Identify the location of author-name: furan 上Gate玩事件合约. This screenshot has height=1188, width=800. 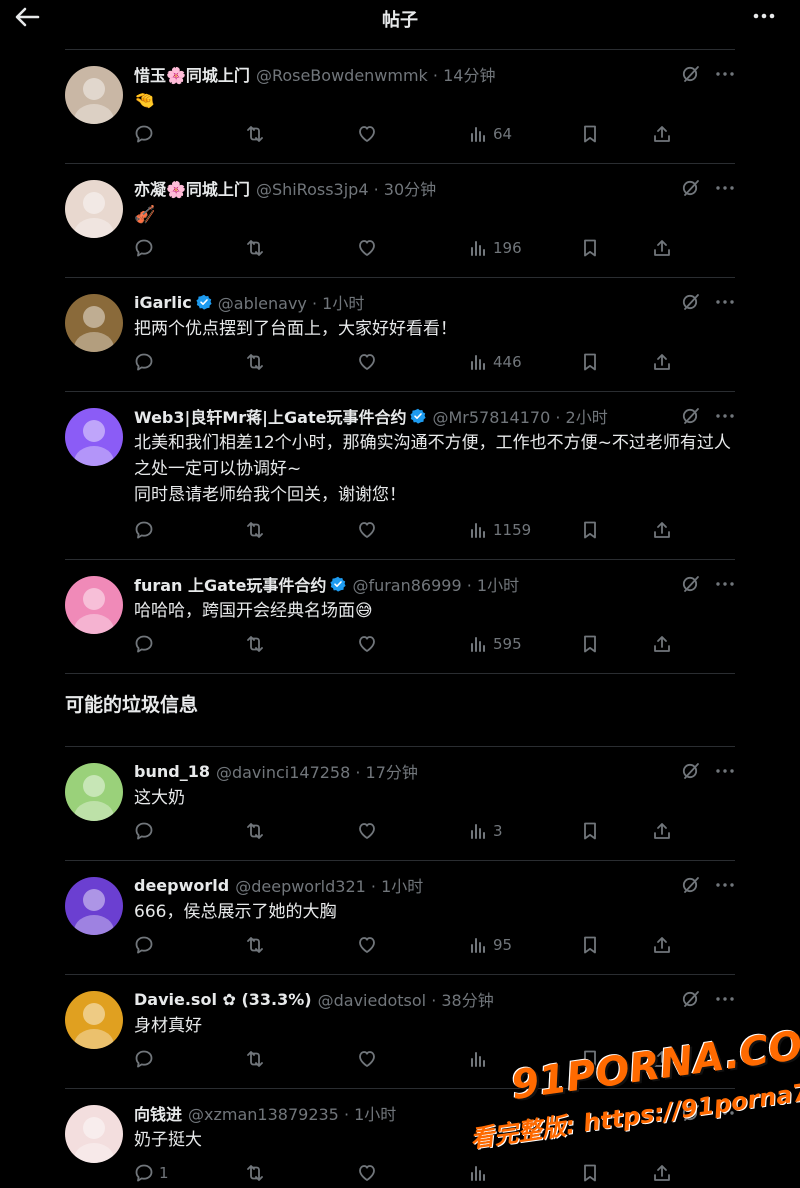
(230, 584).